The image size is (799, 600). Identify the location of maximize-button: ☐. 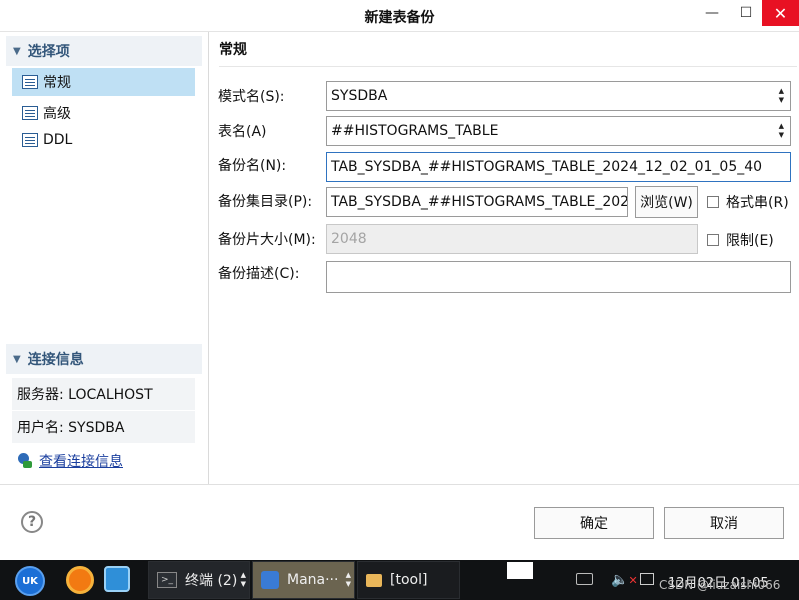
(746, 13).